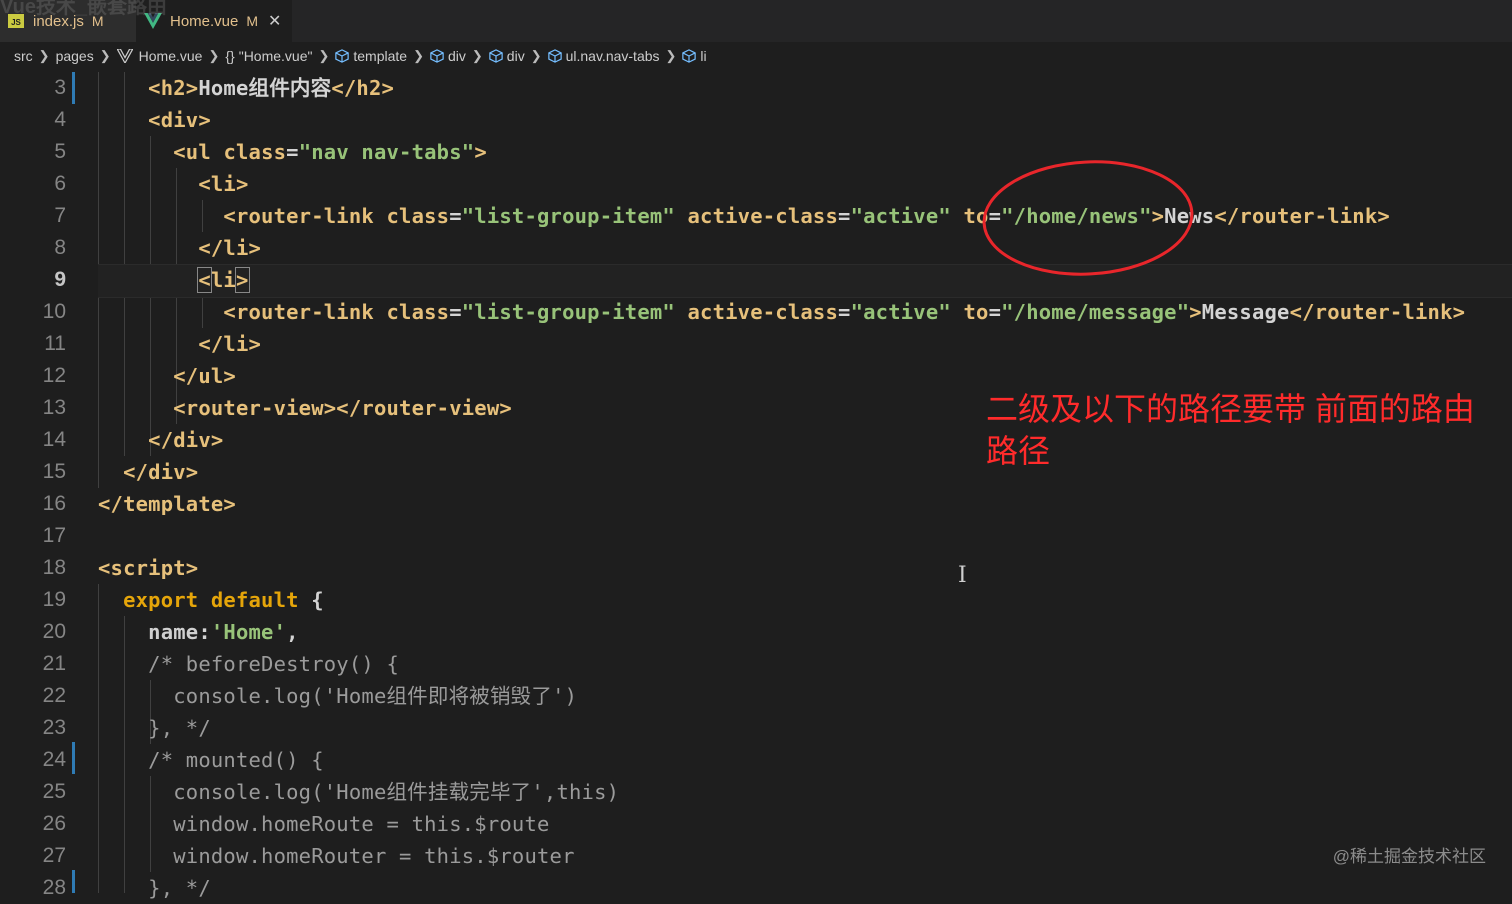 Image resolution: width=1512 pixels, height=904 pixels. I want to click on code-line: 19 export default {, so click(756, 600).